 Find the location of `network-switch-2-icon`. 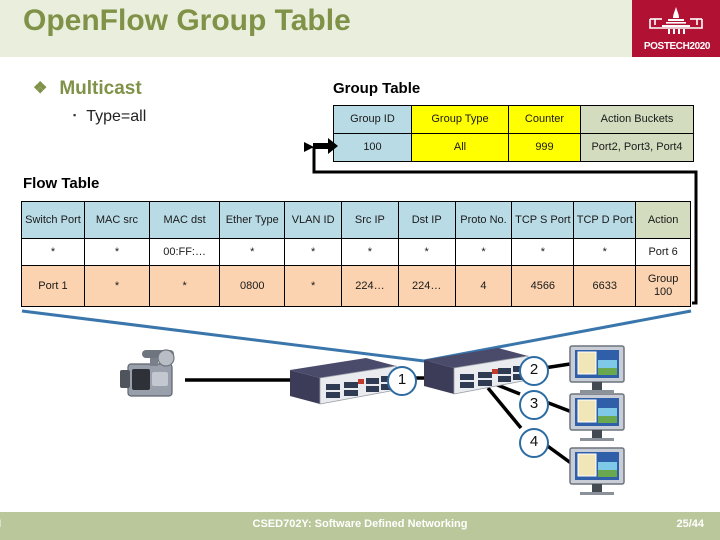

network-switch-2-icon is located at coordinates (476, 371).